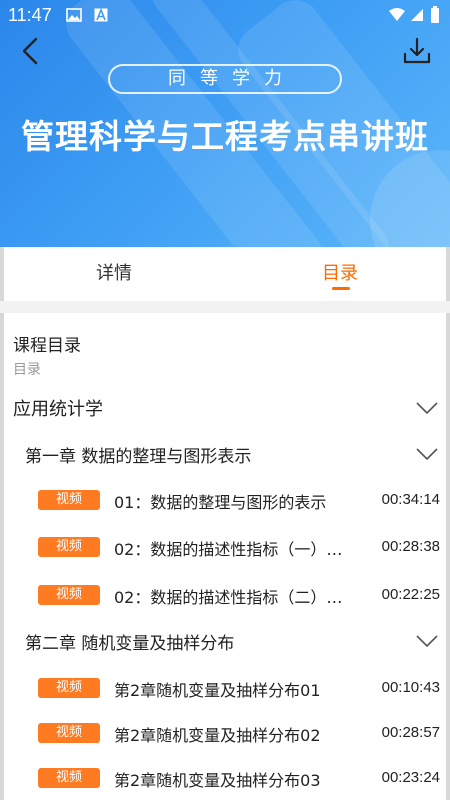  I want to click on lesson-item: 视频 第2章随机变量及抽样分布02 00:28:57, so click(225, 734).